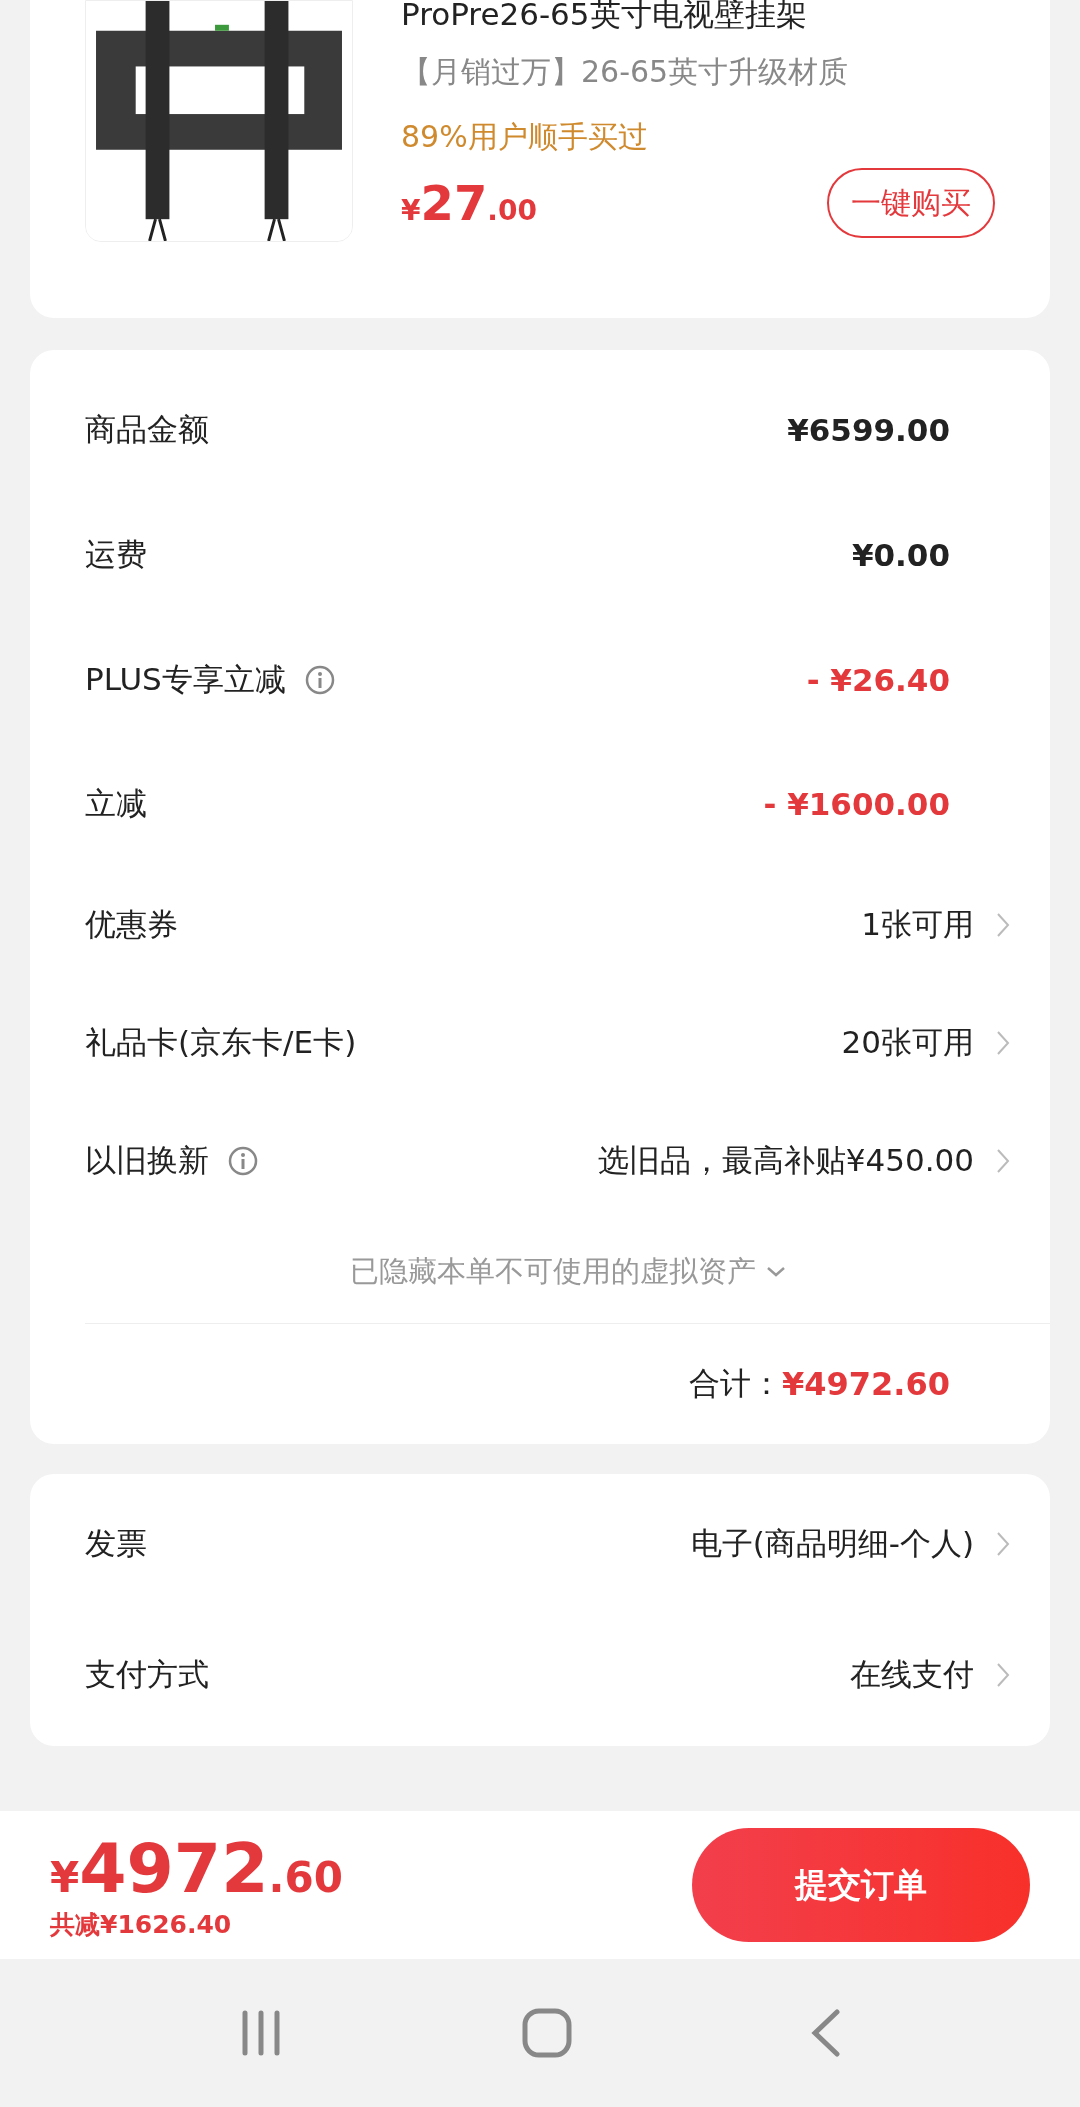  What do you see at coordinates (625, 72) in the screenshot?
I see `product-subtitle: 【月销过万】26-65英寸升级材质` at bounding box center [625, 72].